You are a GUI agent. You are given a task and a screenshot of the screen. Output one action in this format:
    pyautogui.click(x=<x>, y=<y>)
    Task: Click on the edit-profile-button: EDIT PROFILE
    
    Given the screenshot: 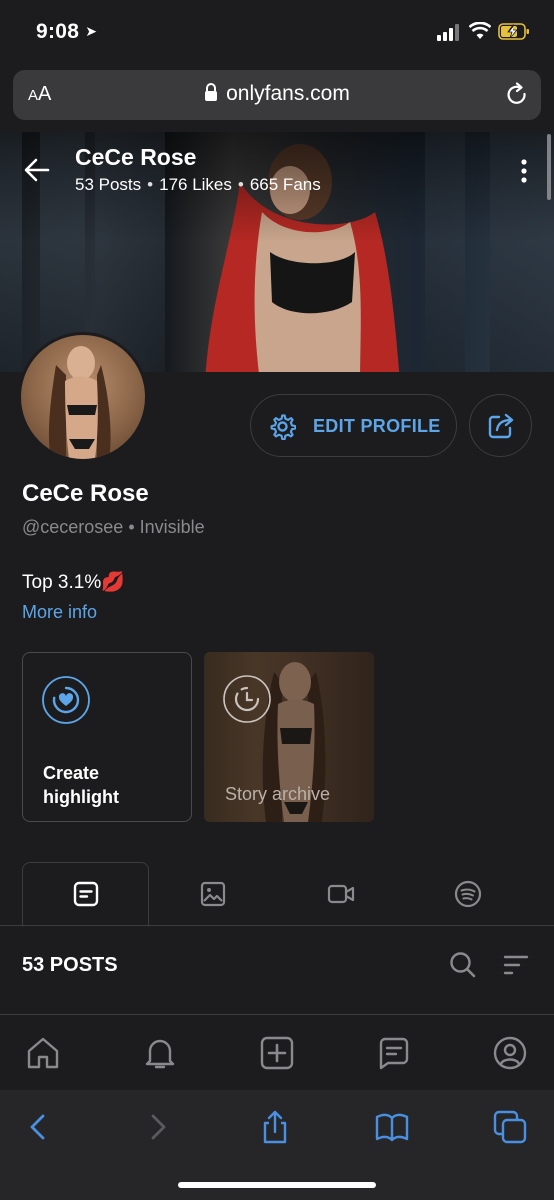 What is the action you would take?
    pyautogui.click(x=353, y=425)
    